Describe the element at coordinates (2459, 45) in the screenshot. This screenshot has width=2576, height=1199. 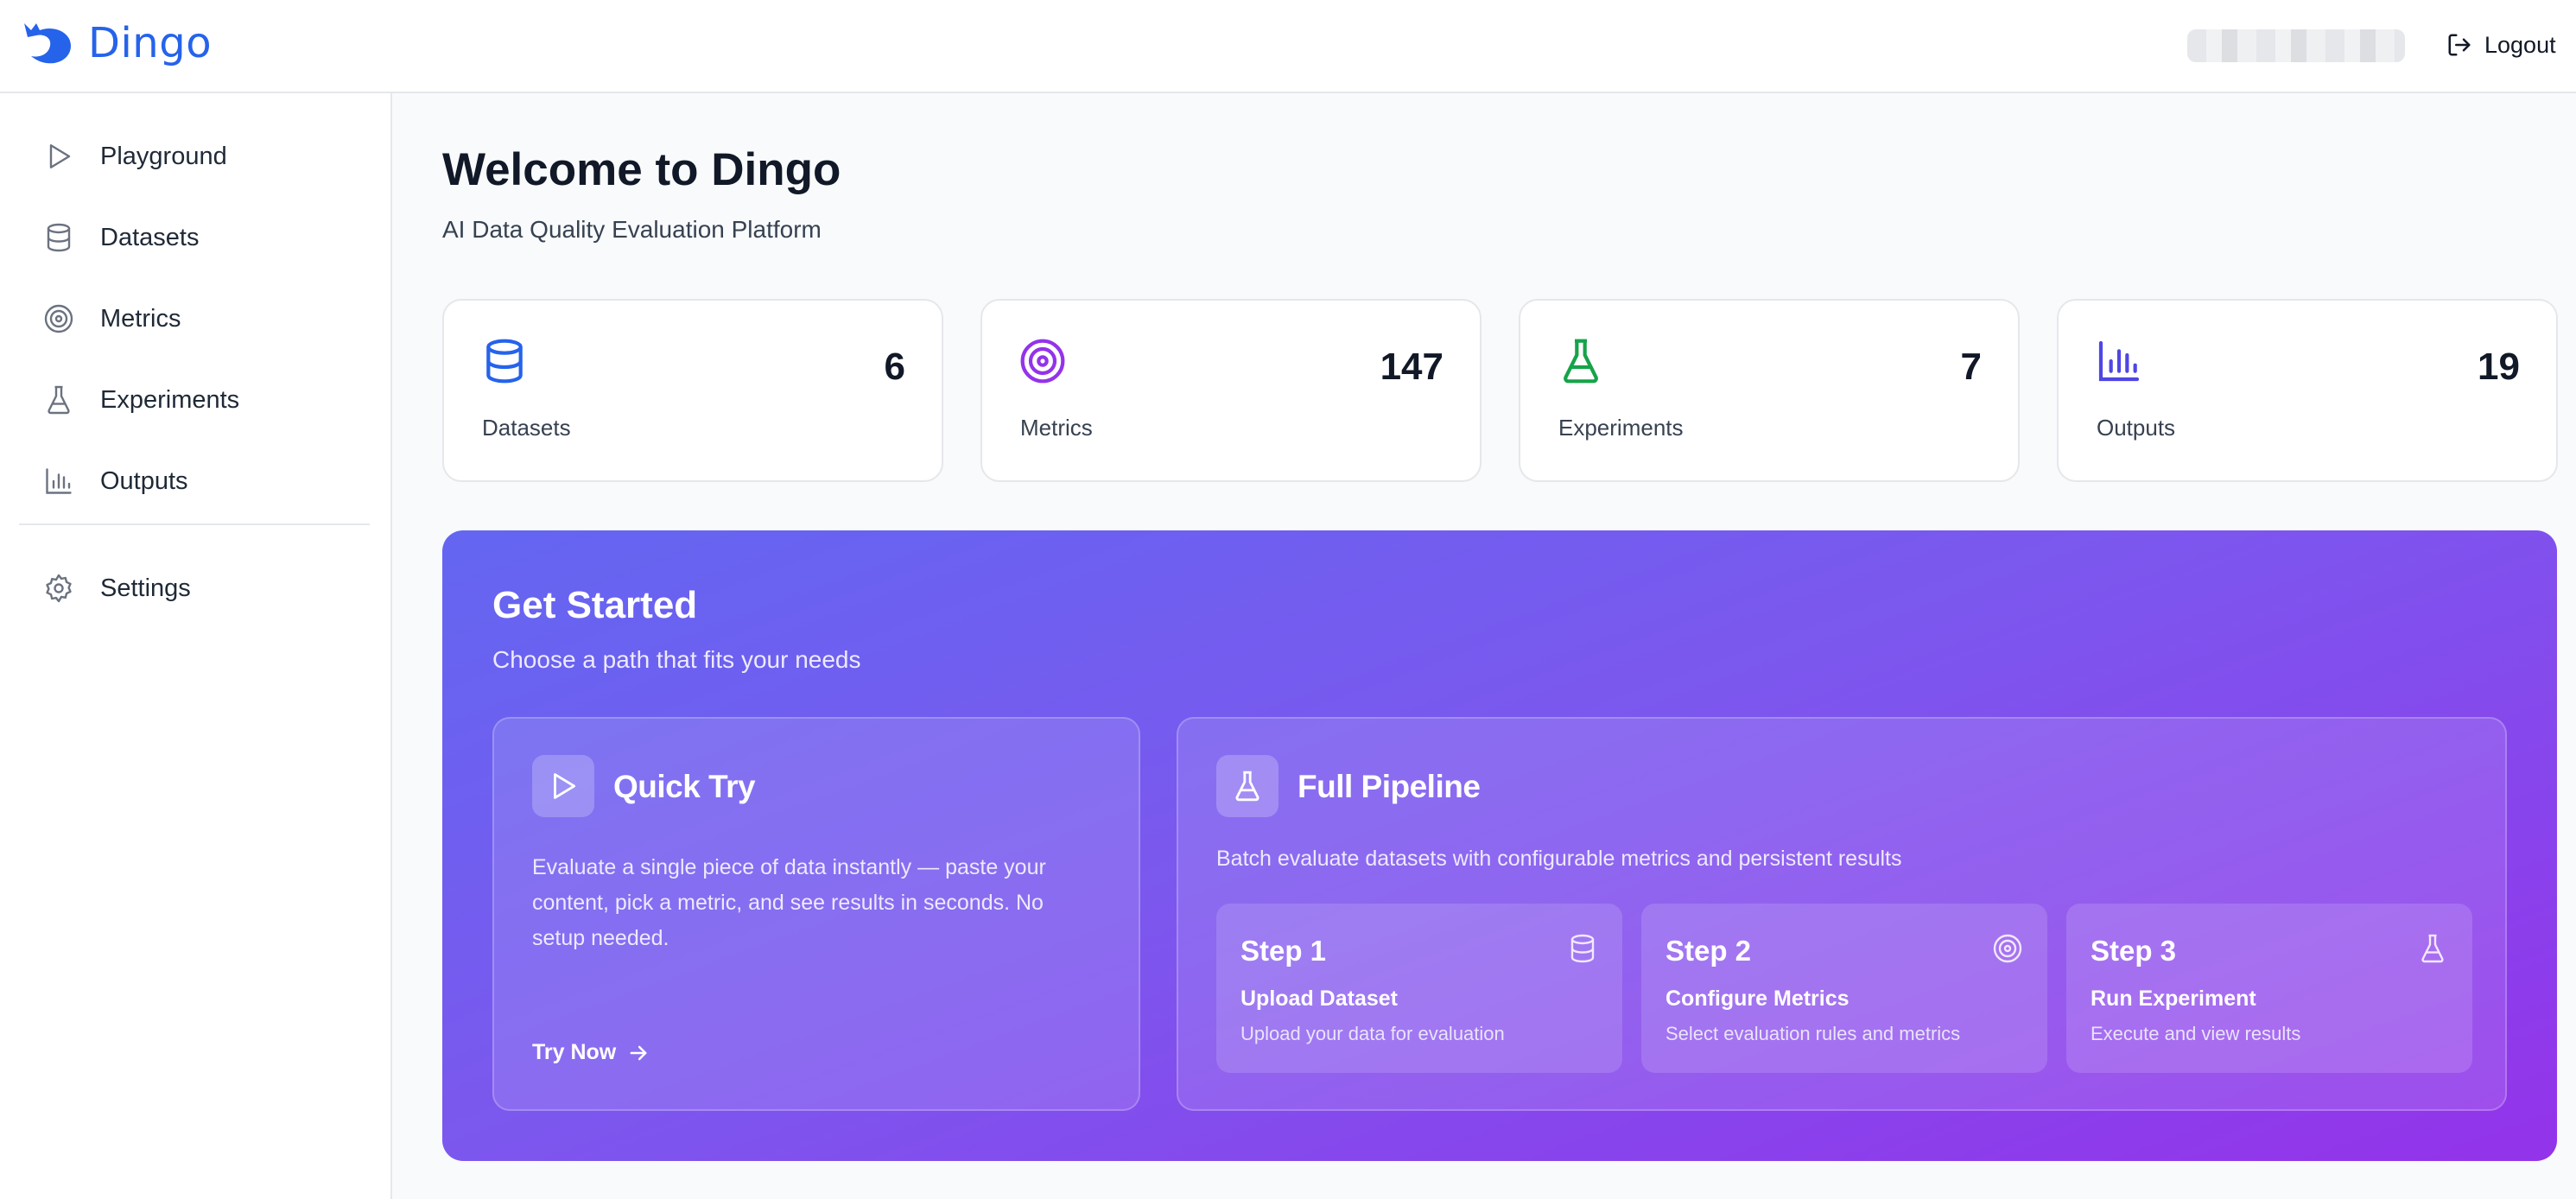
I see `logout-icon` at that location.